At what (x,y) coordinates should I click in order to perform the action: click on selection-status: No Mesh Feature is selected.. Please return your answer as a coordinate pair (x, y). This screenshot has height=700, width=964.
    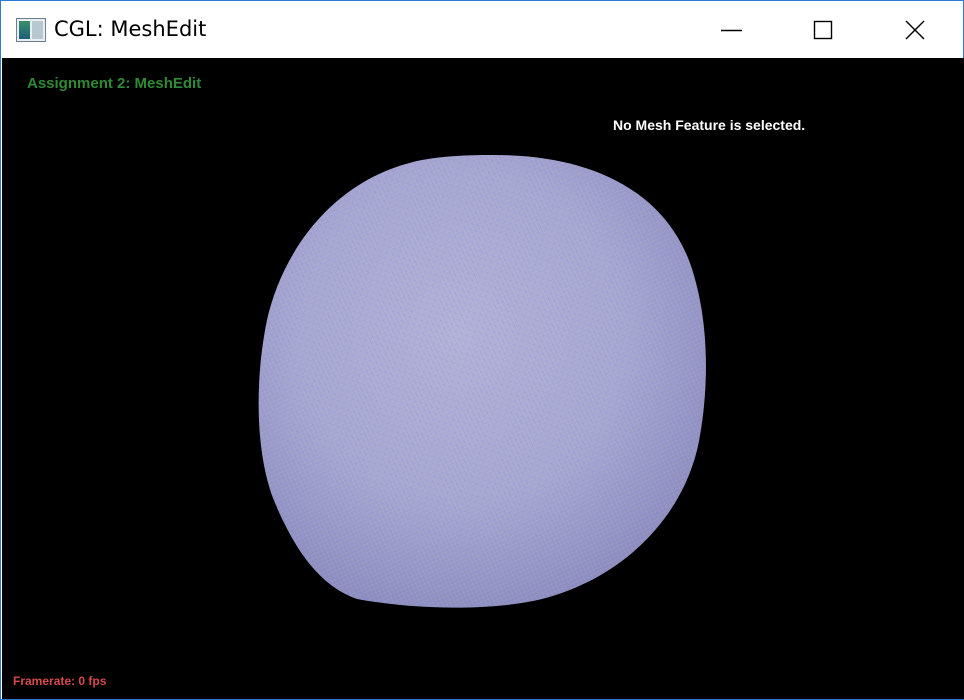
    Looking at the image, I should click on (709, 125).